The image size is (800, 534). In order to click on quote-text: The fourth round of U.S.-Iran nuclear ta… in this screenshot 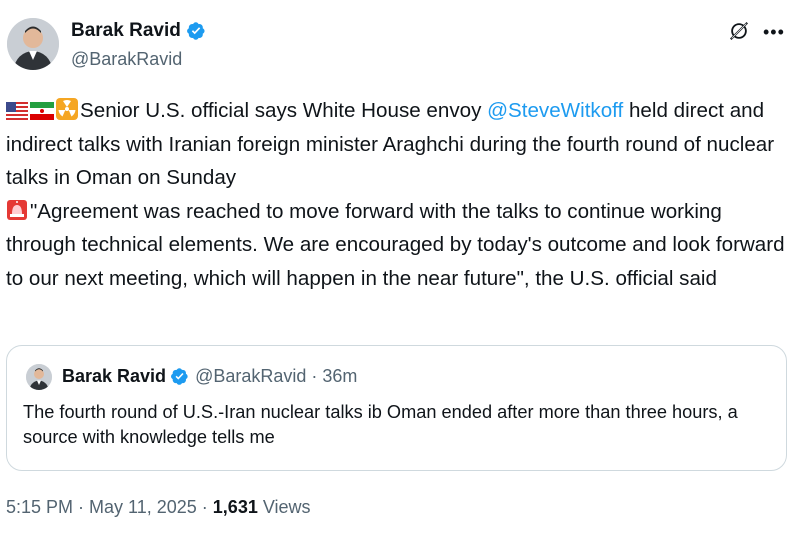, I will do `click(380, 424)`.